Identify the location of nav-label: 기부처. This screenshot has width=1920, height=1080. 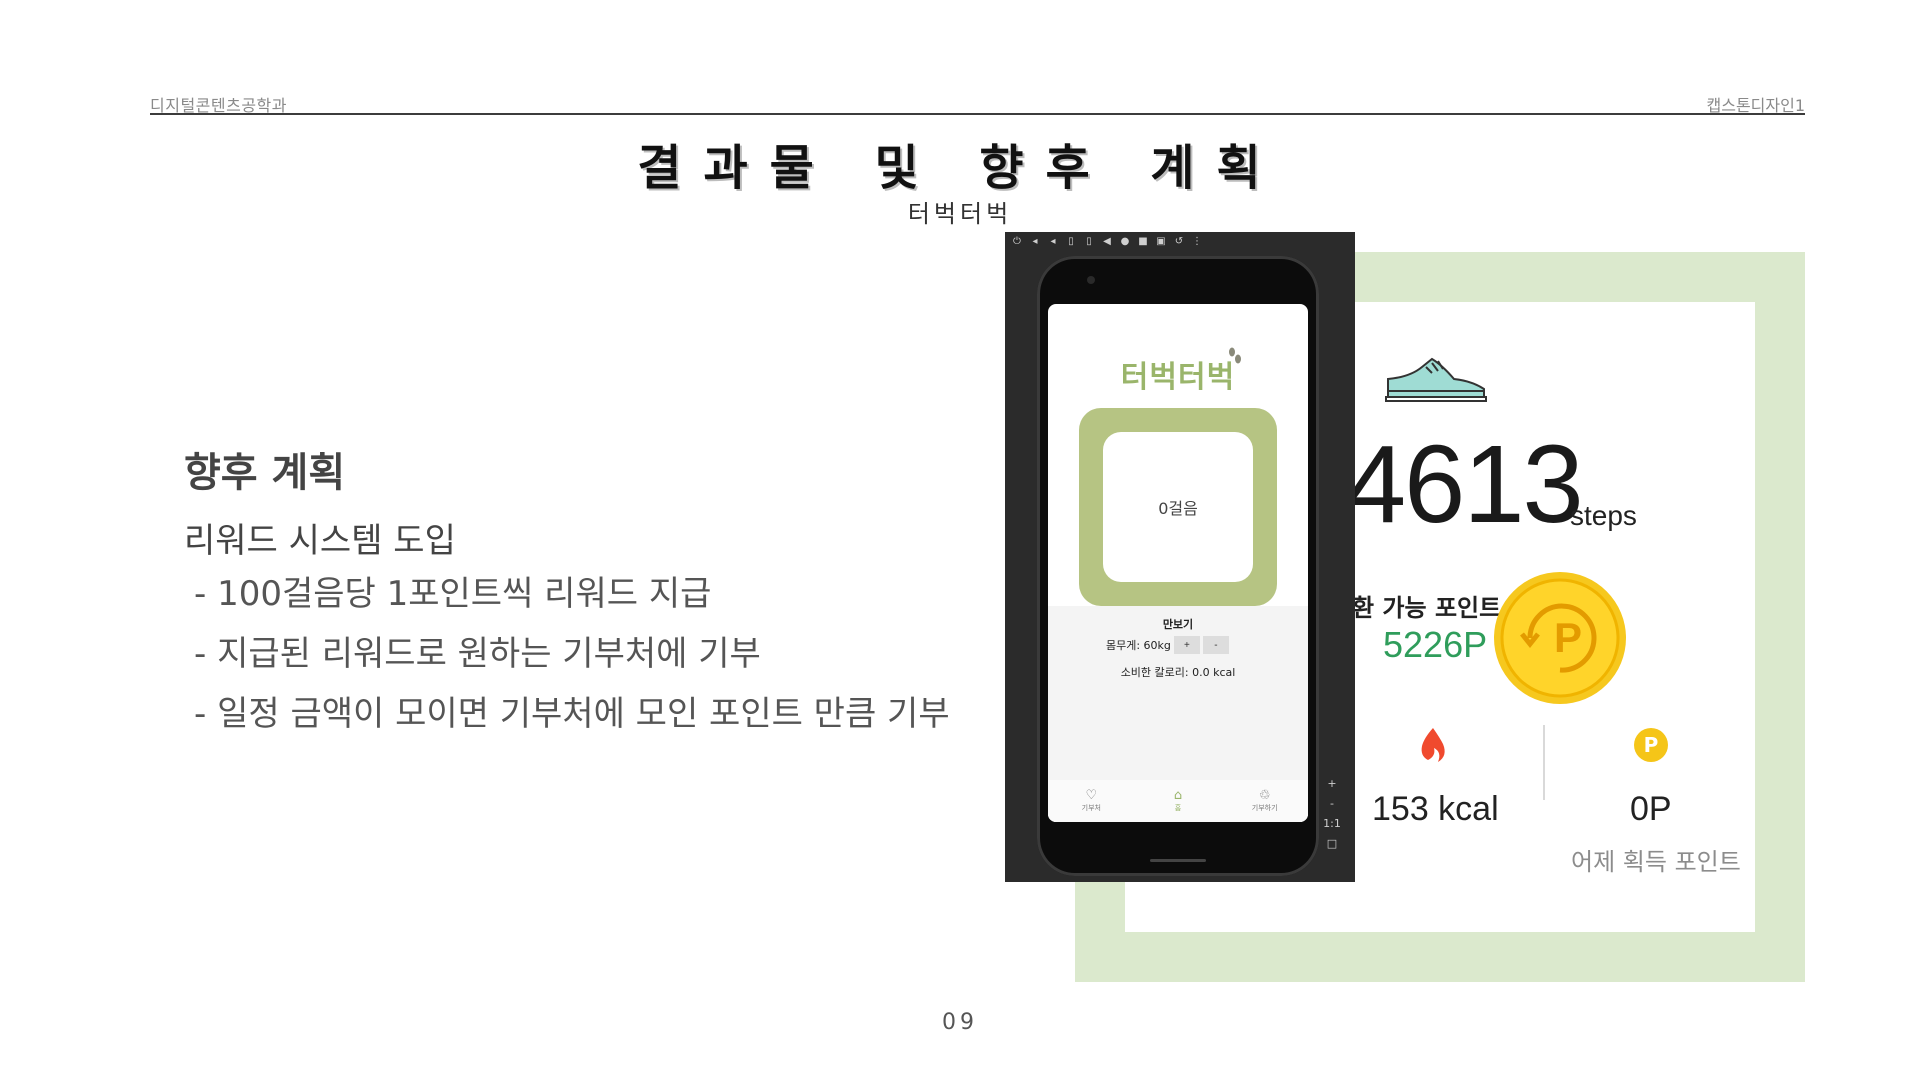
(1091, 808).